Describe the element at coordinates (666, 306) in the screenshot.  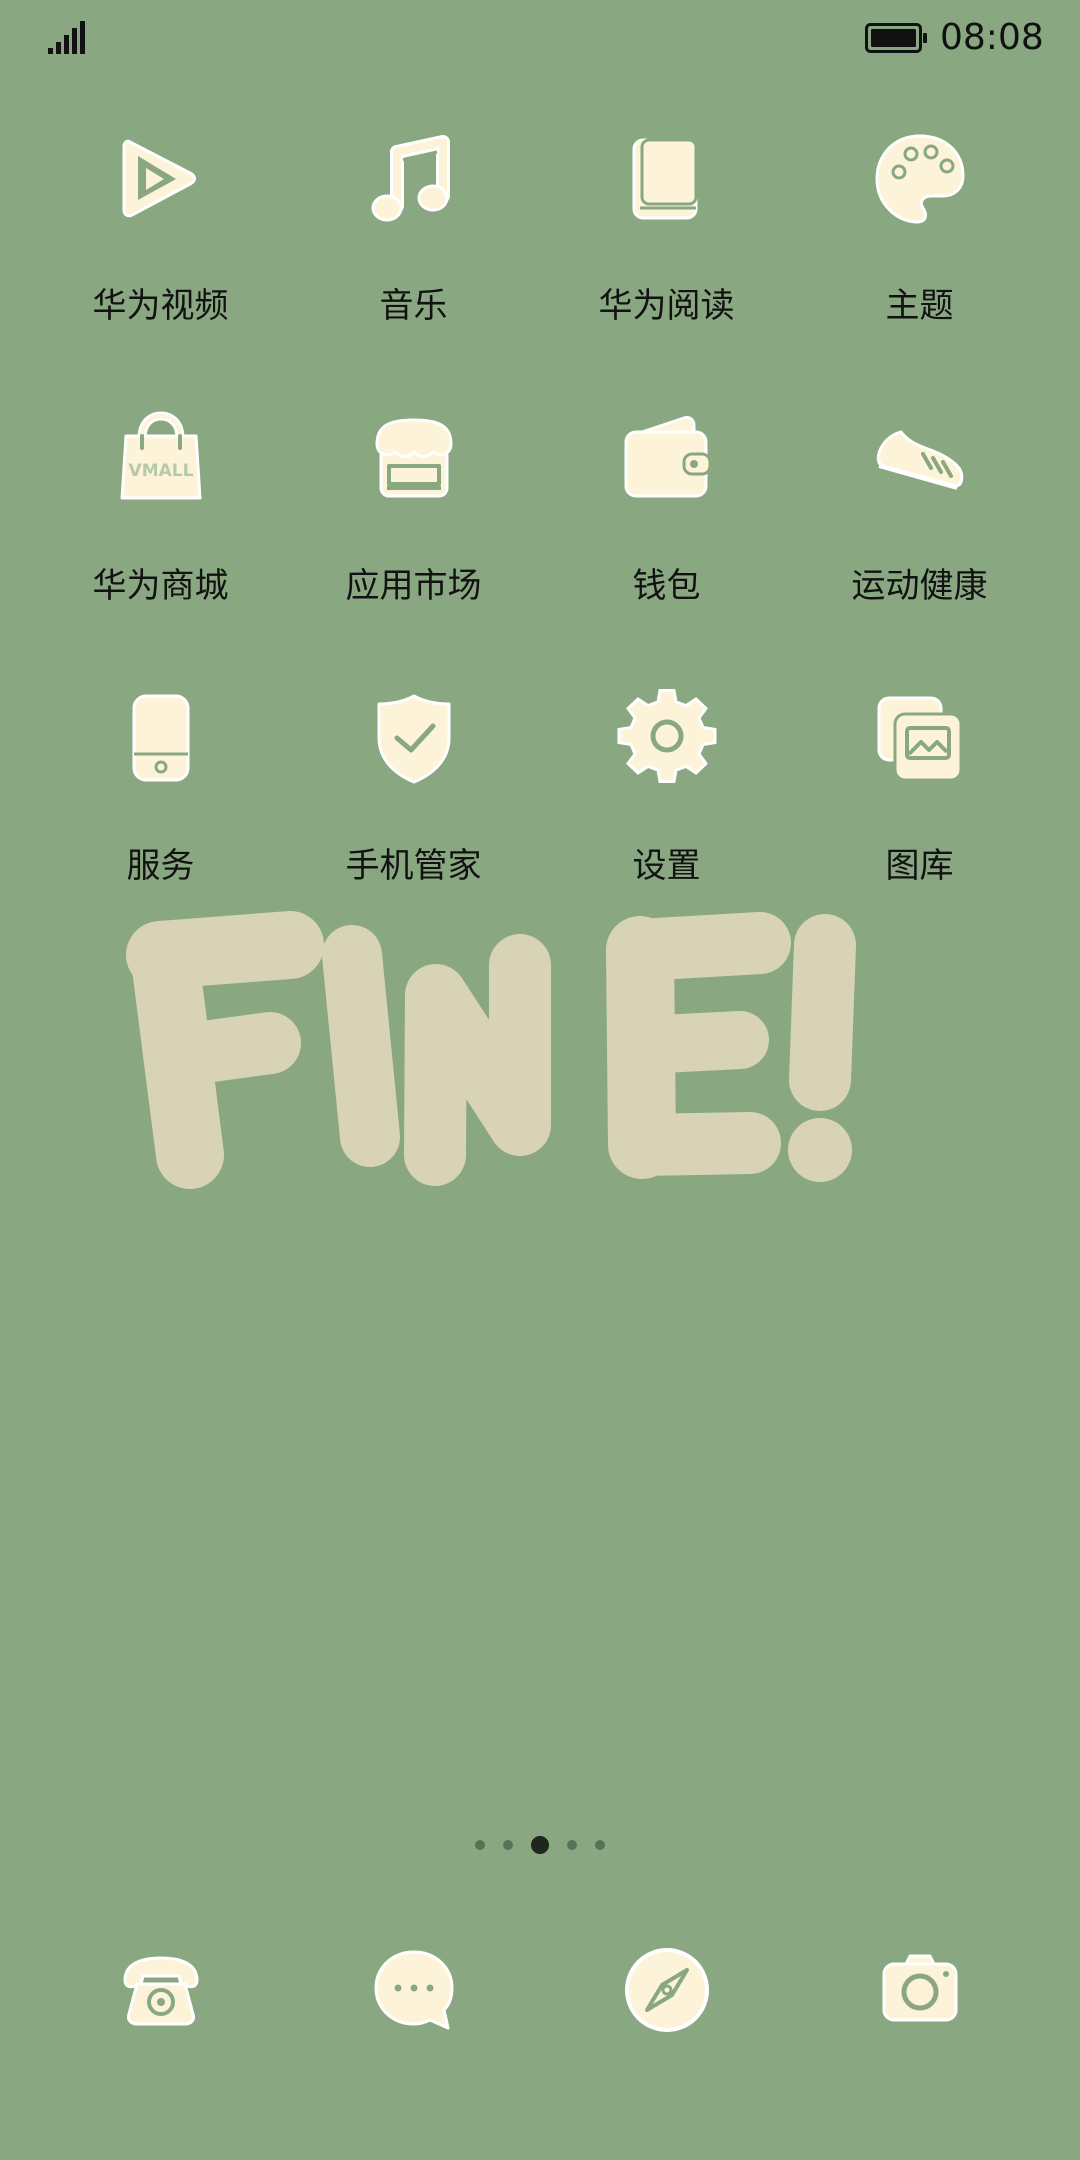
I see `app-label: 华为阅读` at that location.